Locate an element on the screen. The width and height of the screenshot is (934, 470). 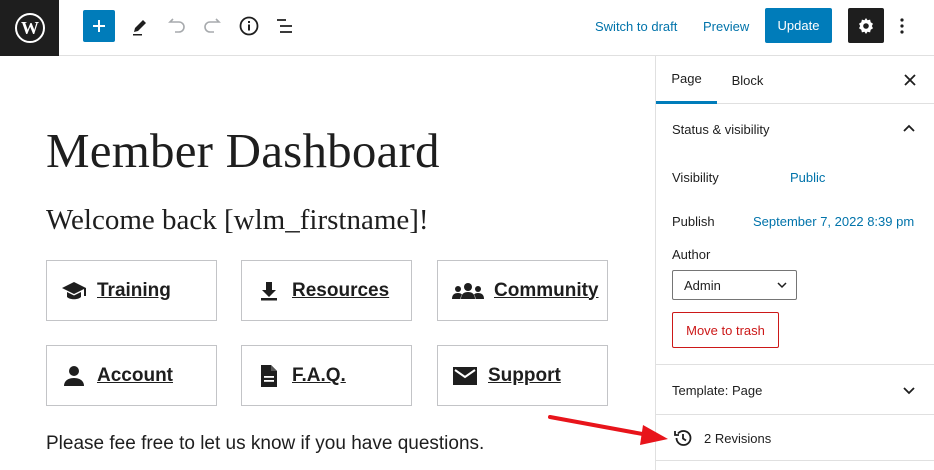
card-label: Training is located at coordinates (134, 291).